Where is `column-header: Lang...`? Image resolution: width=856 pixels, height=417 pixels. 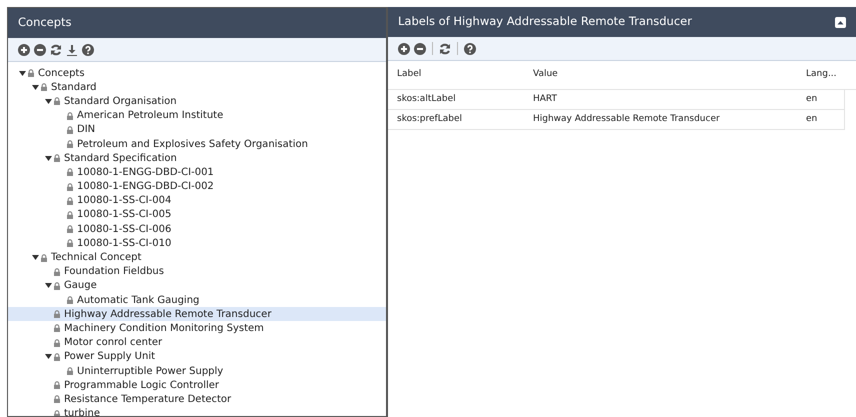
column-header: Lang... is located at coordinates (831, 75).